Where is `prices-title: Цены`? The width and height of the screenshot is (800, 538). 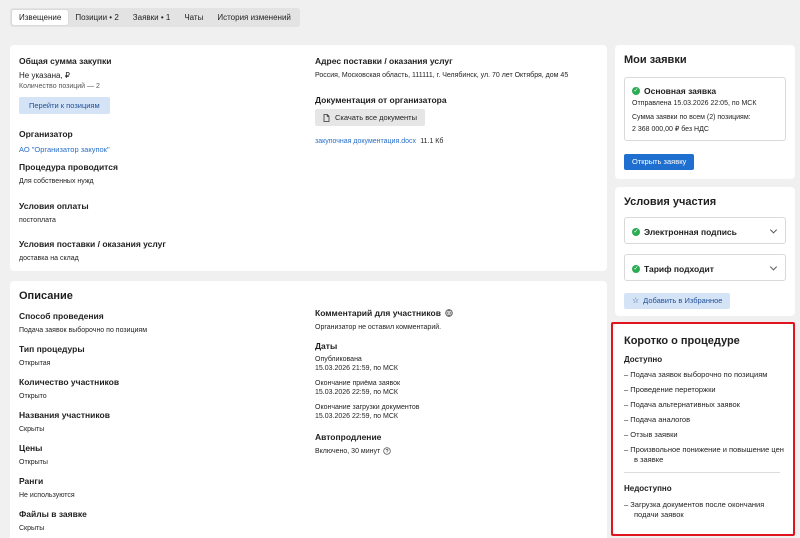 prices-title: Цены is located at coordinates (31, 448).